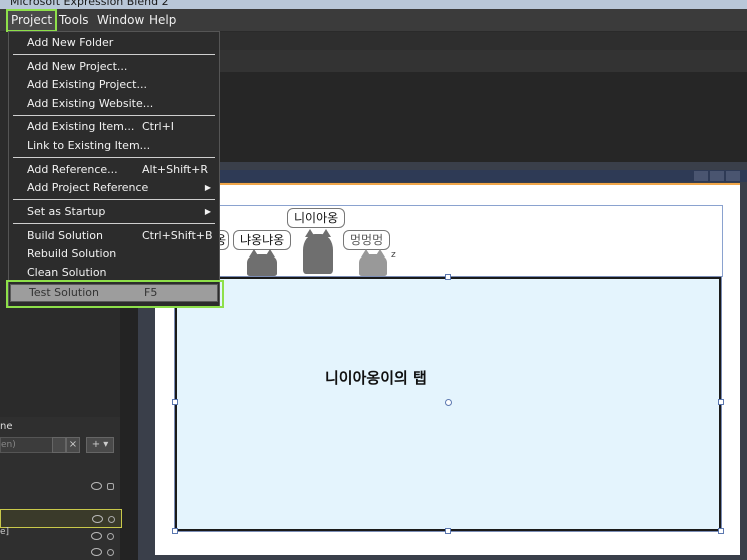 This screenshot has height=560, width=747. I want to click on tab-strip: 옹 냐옹냐옹 니이아옹 멍멍멍 z, so click(466, 241).